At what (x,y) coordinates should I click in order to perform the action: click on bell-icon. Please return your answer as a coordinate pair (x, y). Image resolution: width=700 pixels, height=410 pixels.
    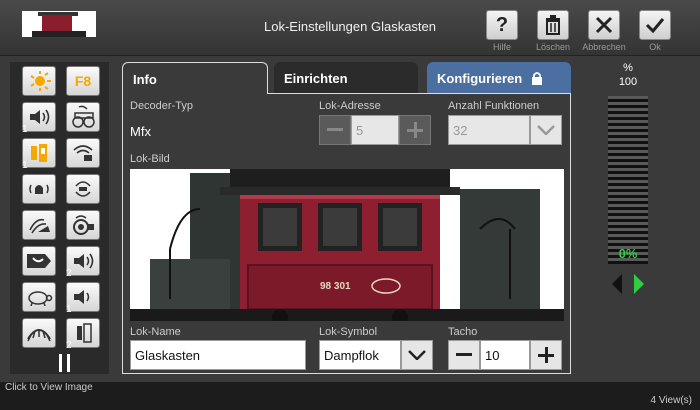
    Looking at the image, I should click on (39, 189).